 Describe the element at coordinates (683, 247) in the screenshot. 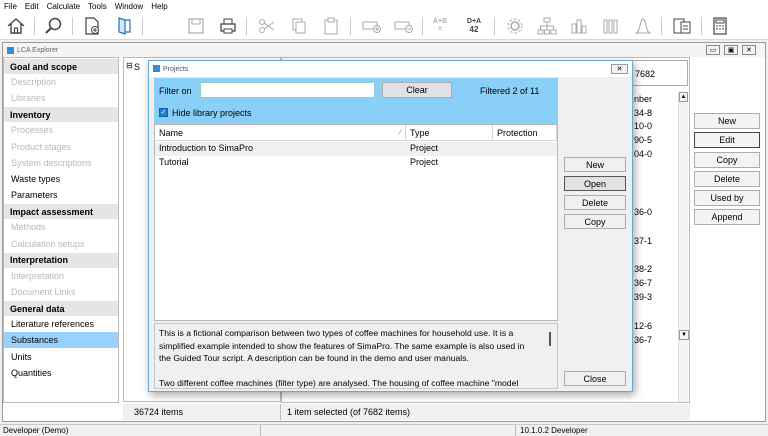

I see `vertical-scrollbar: ▲ ▼` at that location.